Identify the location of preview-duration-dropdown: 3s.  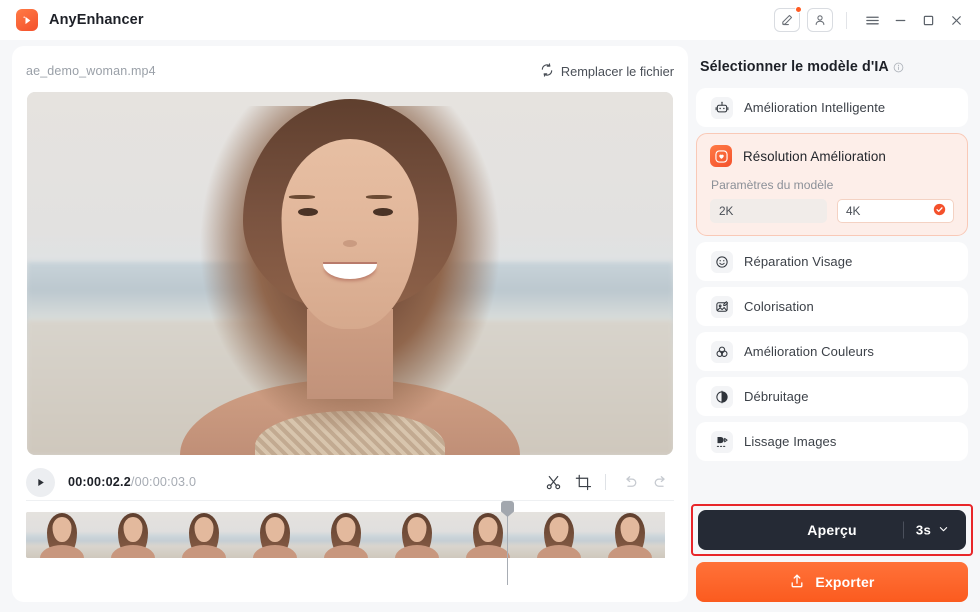
(932, 530).